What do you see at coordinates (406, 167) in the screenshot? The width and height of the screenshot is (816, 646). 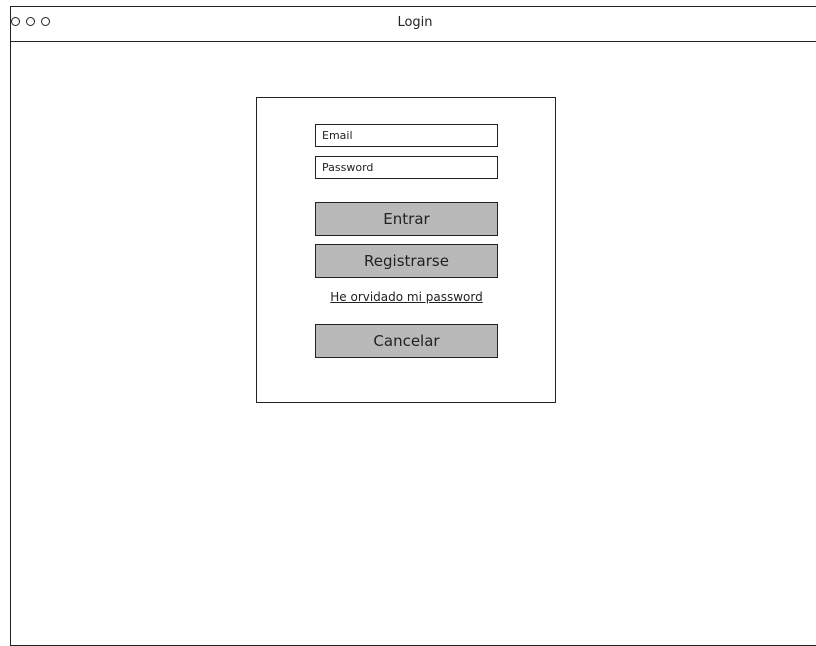 I see `password-field` at bounding box center [406, 167].